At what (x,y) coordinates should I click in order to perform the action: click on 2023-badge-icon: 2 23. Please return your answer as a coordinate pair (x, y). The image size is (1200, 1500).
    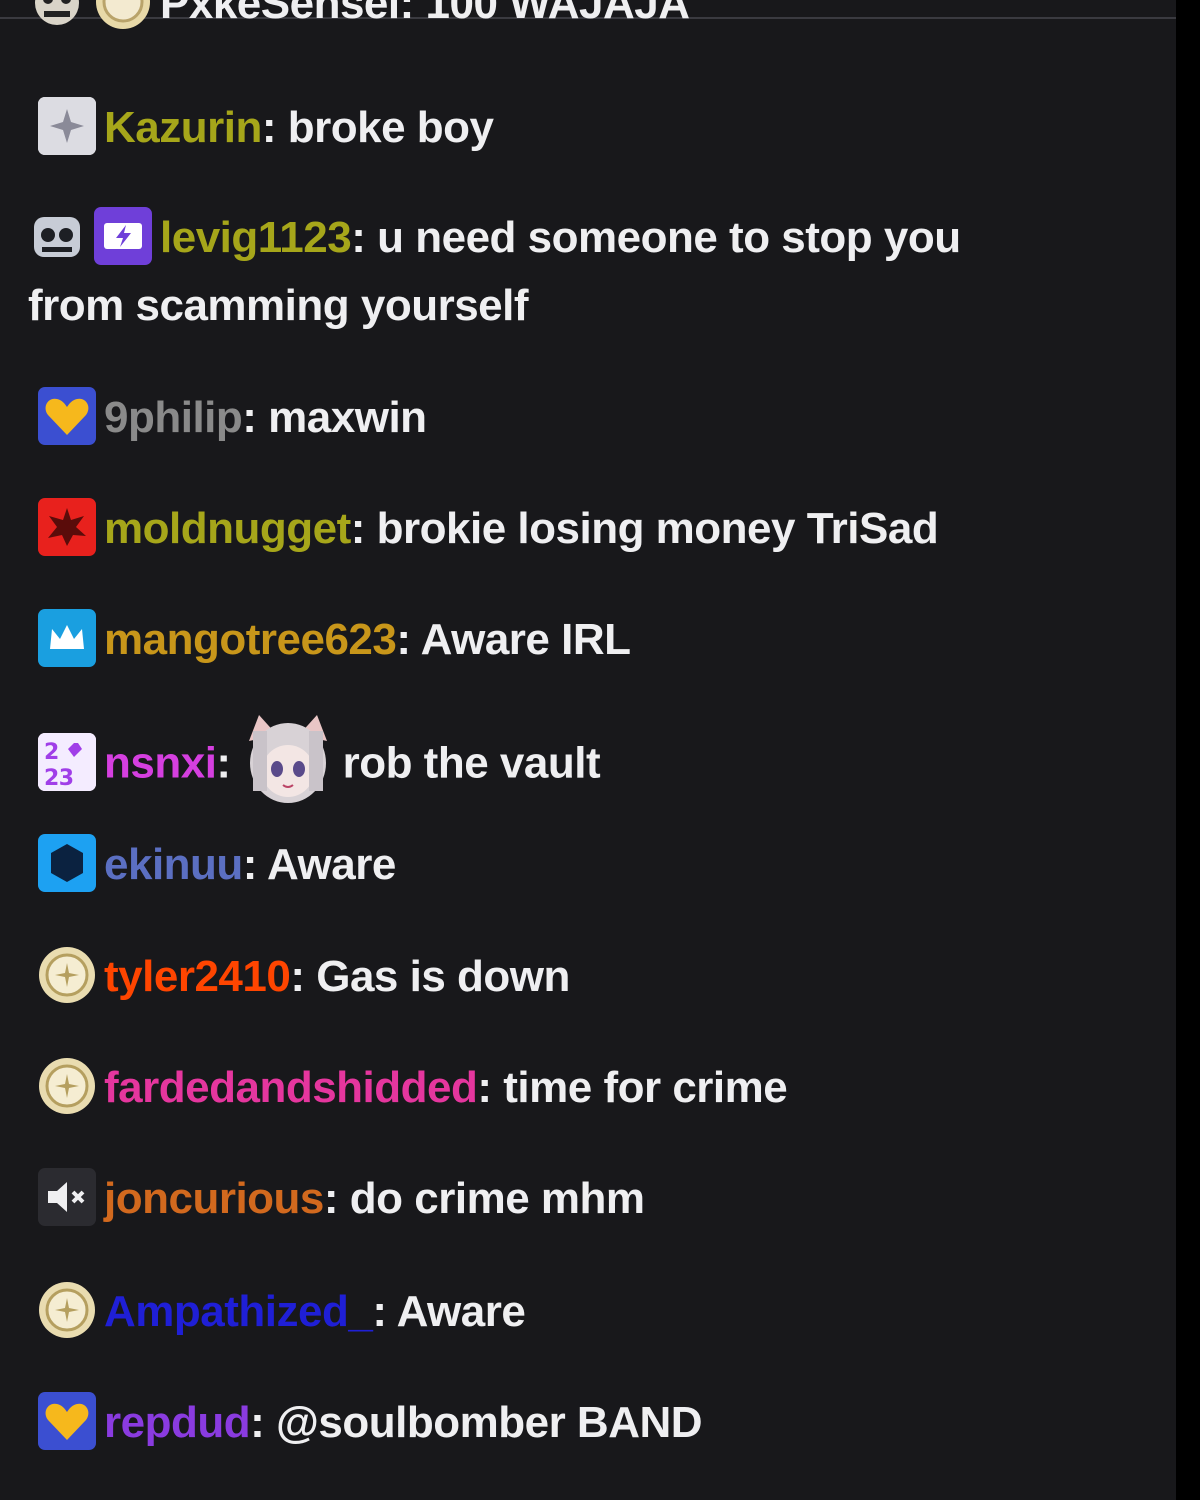
    Looking at the image, I should click on (67, 762).